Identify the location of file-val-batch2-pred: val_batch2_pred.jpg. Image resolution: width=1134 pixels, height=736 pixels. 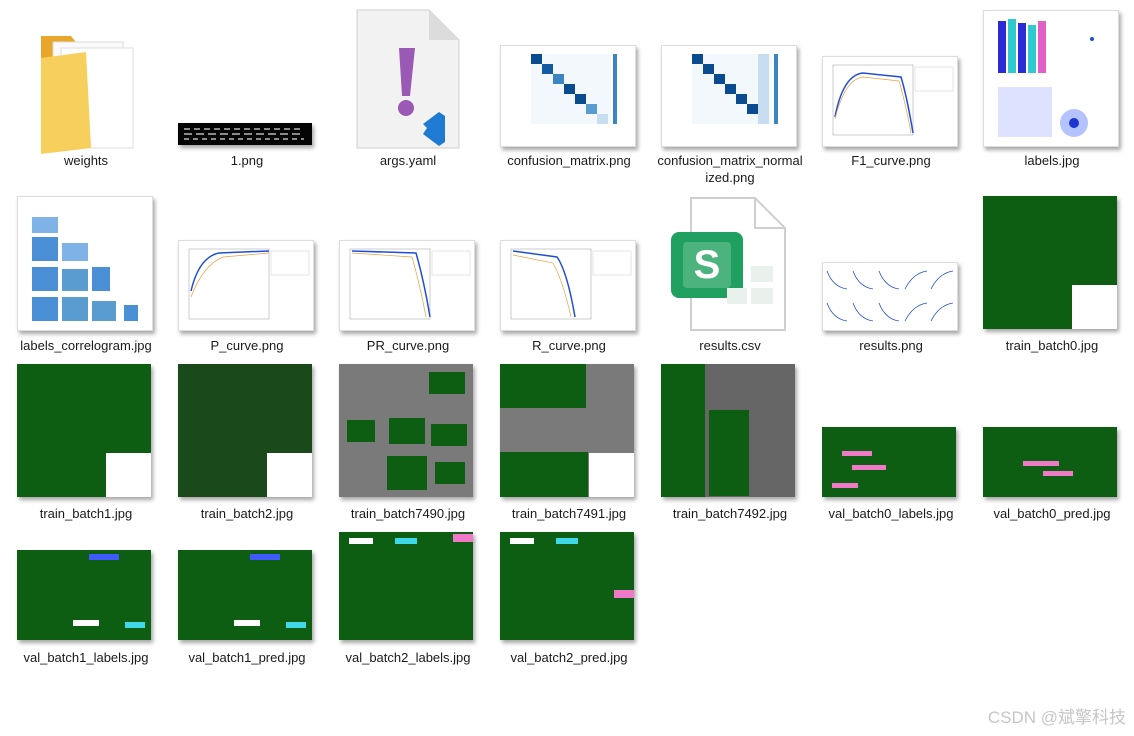
(569, 610).